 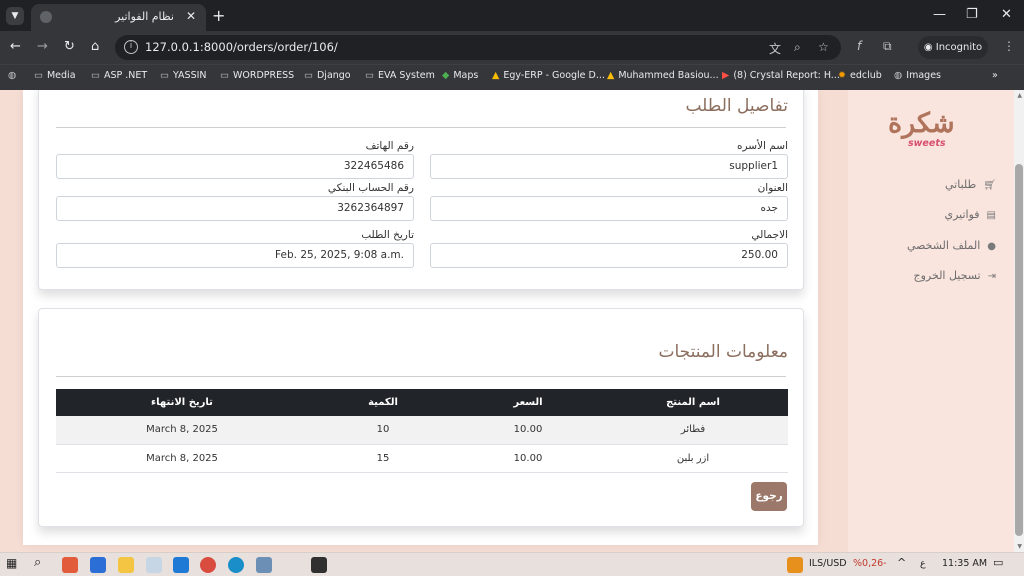 What do you see at coordinates (769, 496) in the screenshot?
I see `back-button-page: رجوع` at bounding box center [769, 496].